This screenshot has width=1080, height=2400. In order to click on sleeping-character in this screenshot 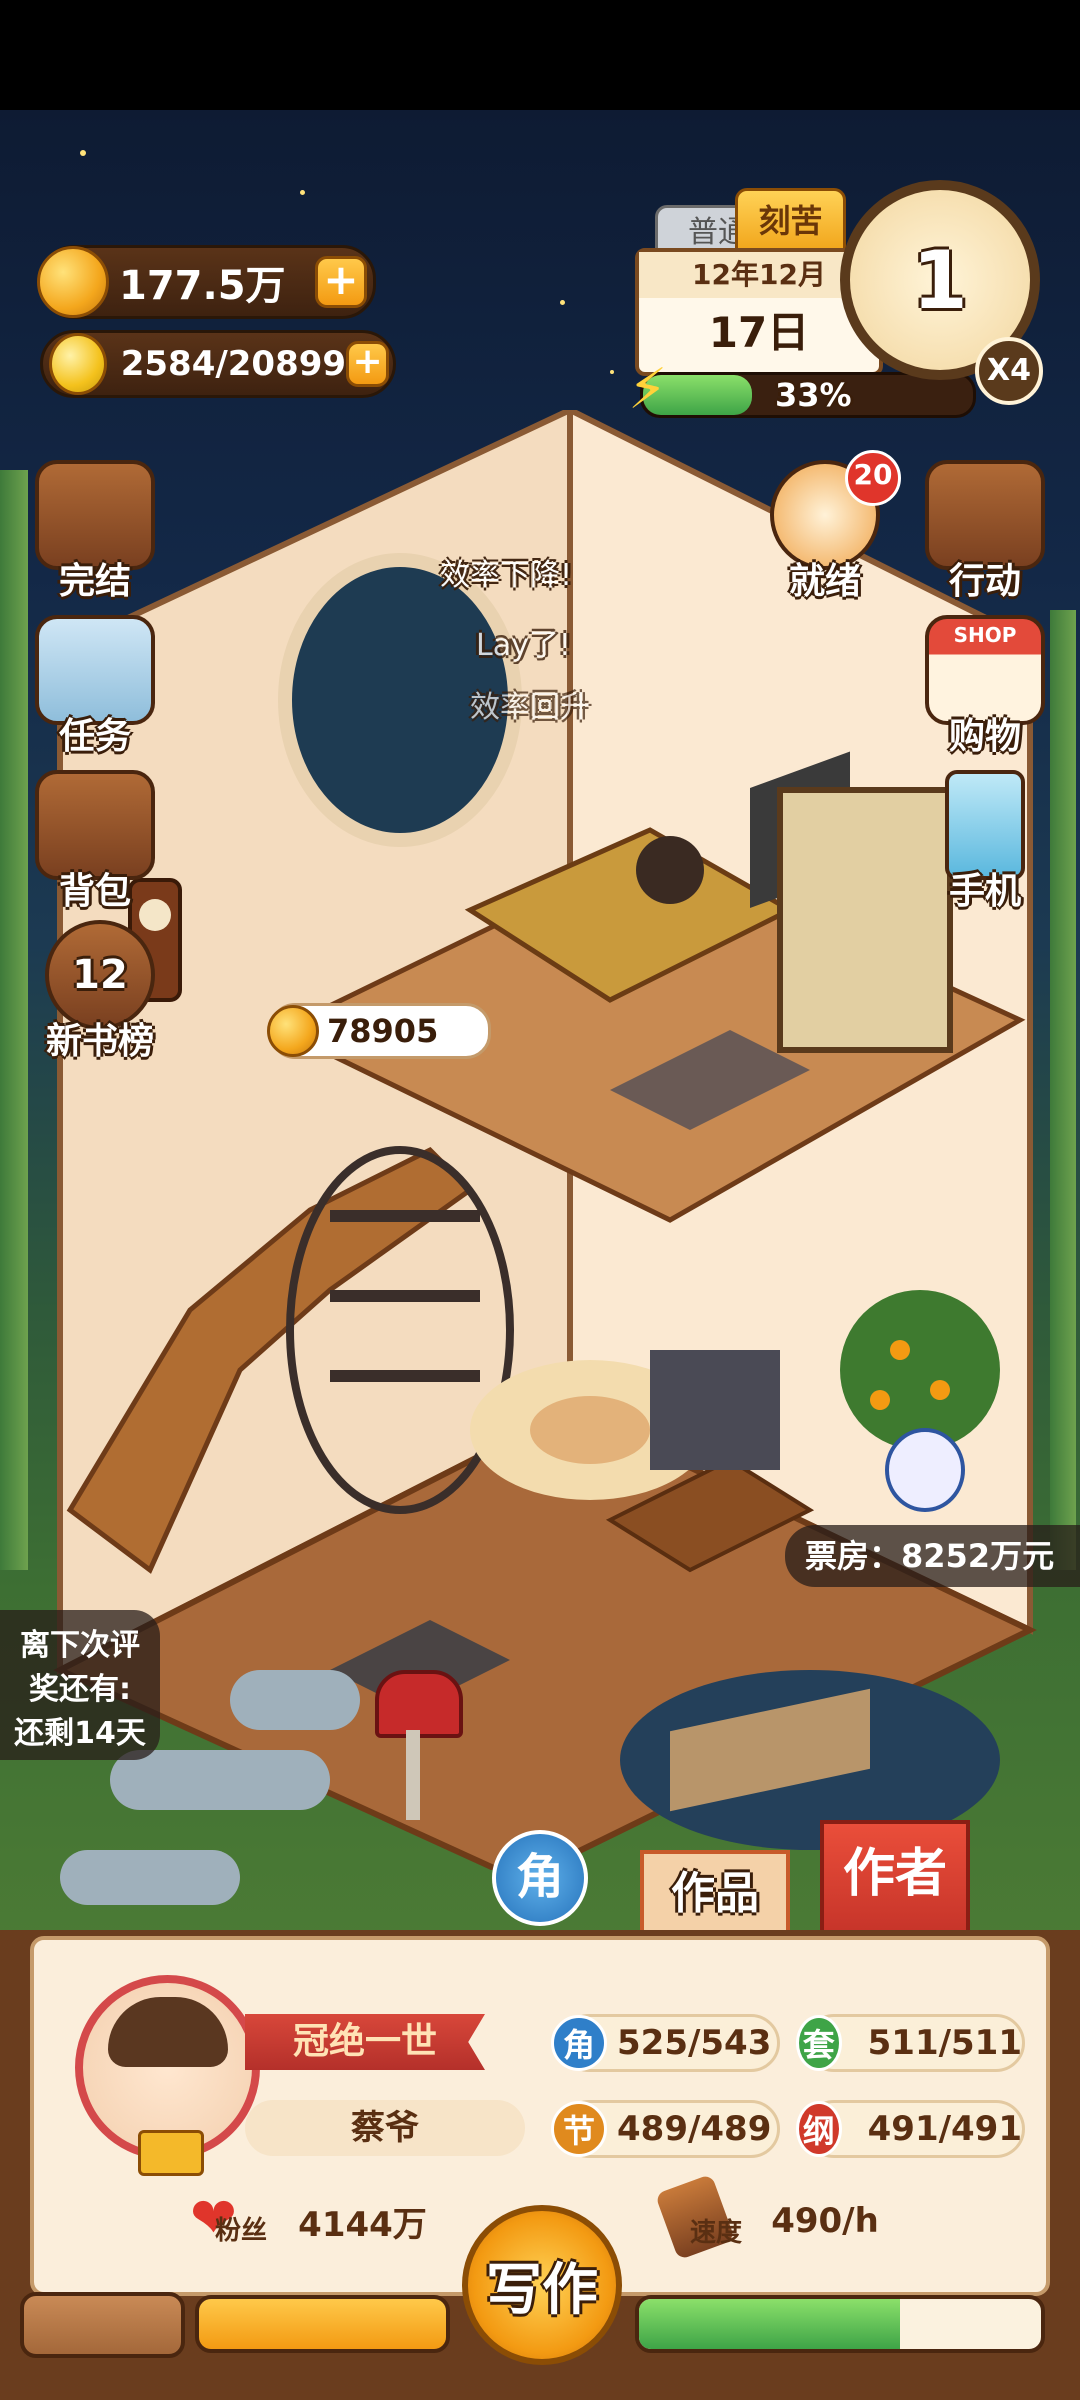, I will do `click(670, 870)`.